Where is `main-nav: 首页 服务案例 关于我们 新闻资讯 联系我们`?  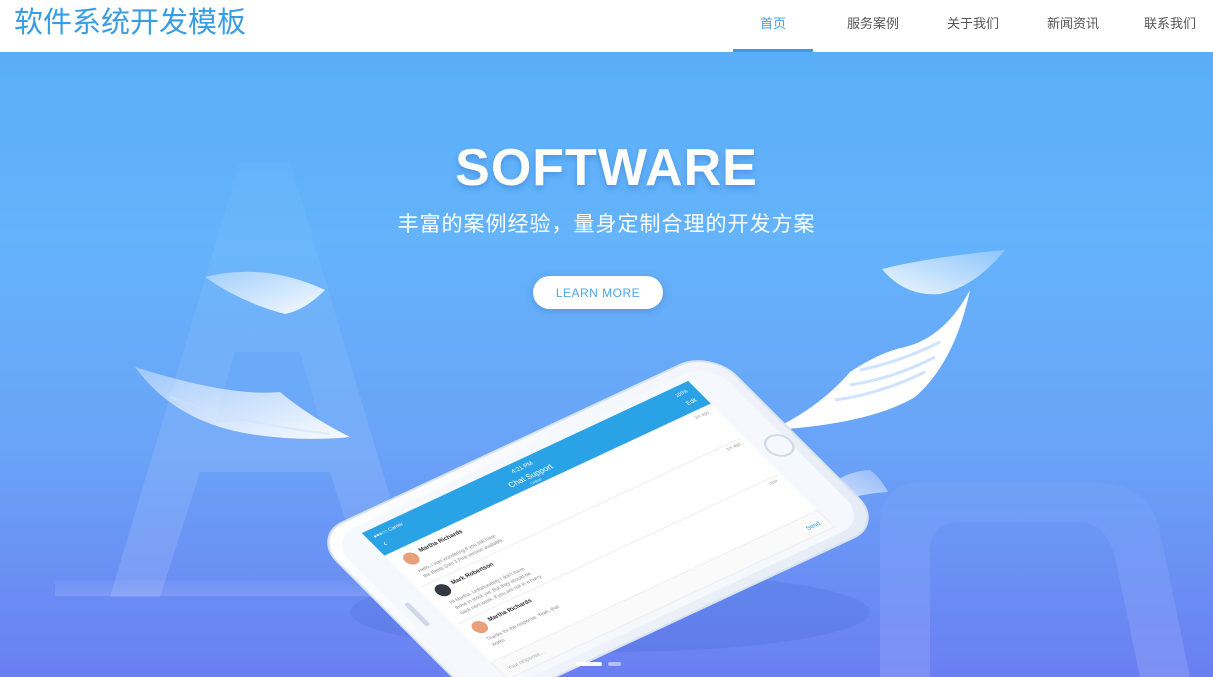
main-nav: 首页 服务案例 关于我们 新闻资讯 联系我们 is located at coordinates (963, 26).